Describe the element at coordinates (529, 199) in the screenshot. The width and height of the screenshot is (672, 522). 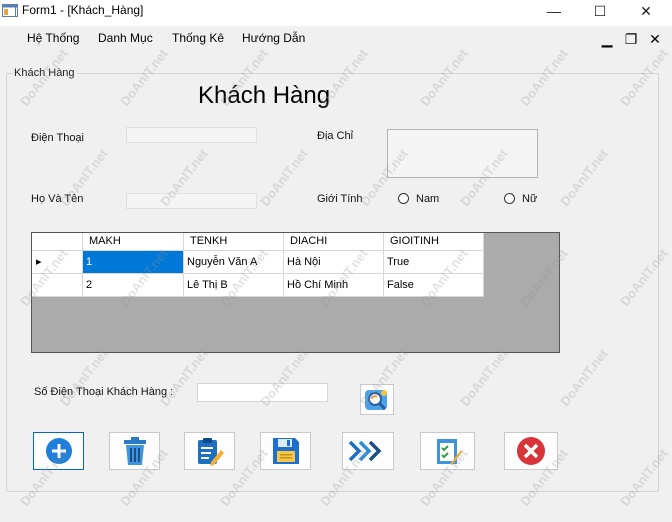
I see `gender-nu-label: Nữ` at that location.